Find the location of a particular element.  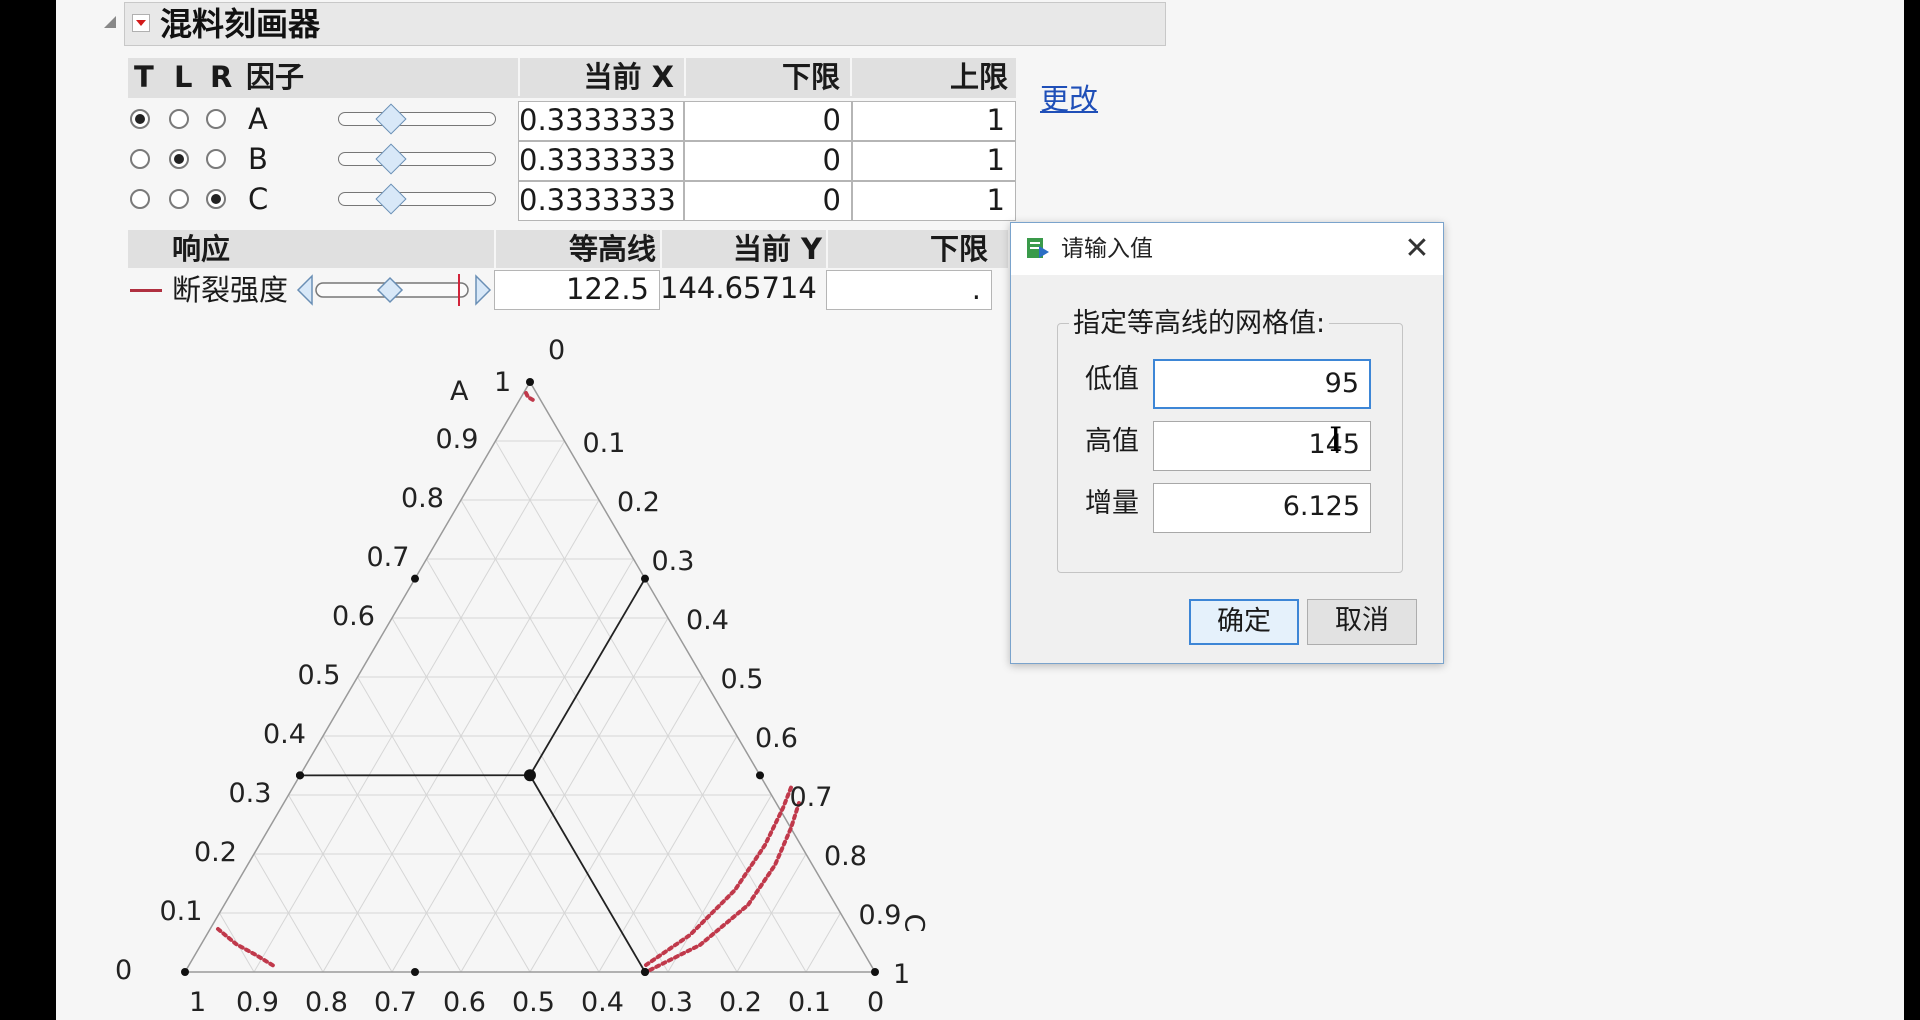

tick-right: 0 is located at coordinates (557, 350).